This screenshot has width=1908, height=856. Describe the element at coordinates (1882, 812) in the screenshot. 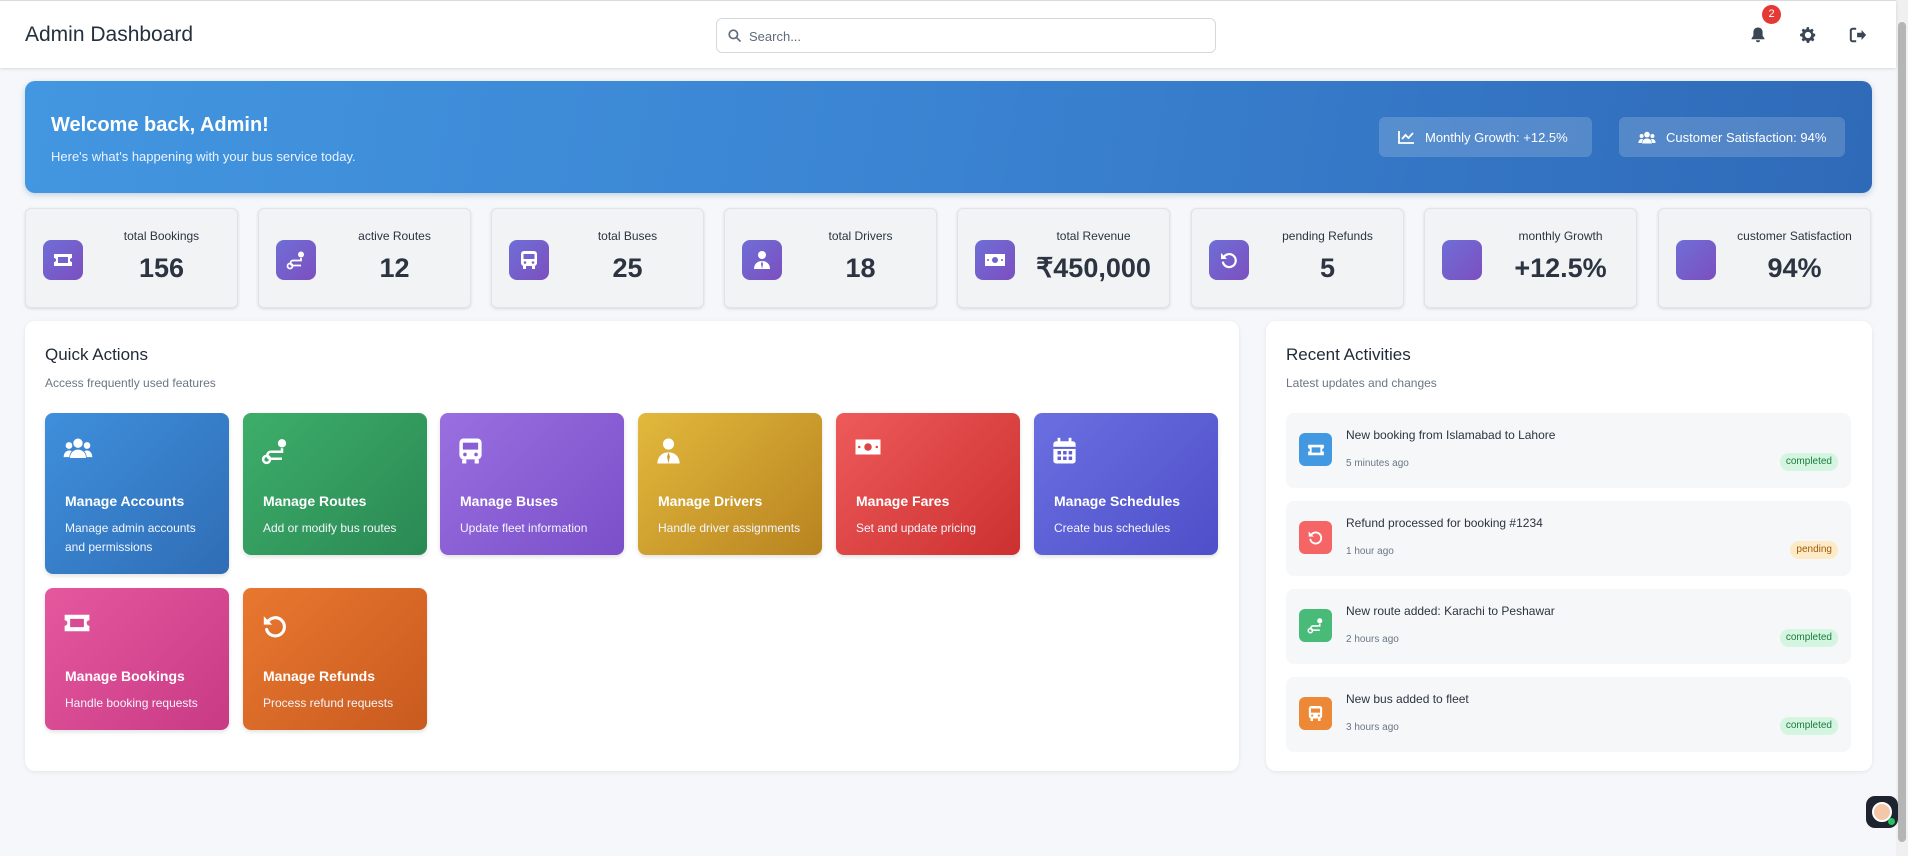

I see `chat-widget-button` at that location.